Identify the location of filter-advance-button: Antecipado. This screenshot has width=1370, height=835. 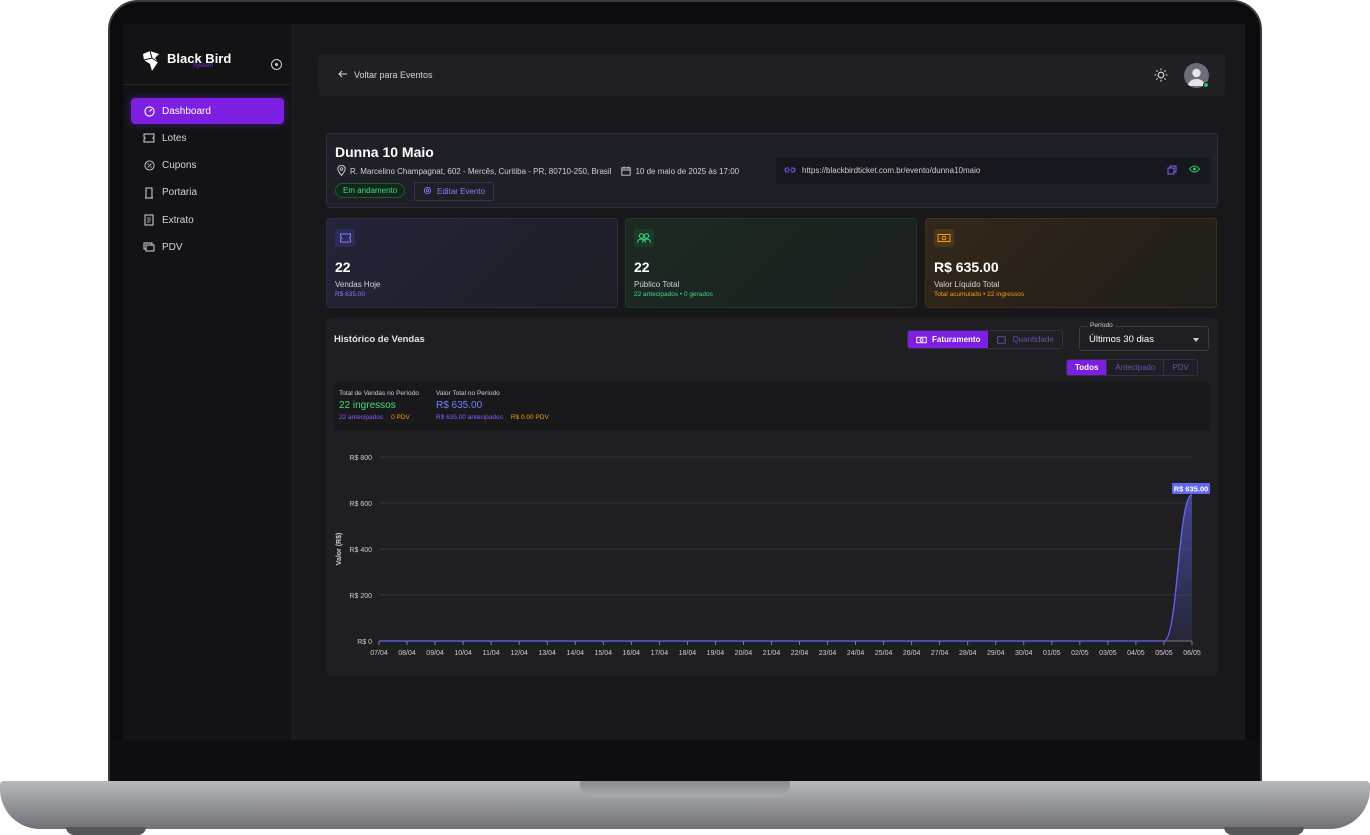
(1134, 367).